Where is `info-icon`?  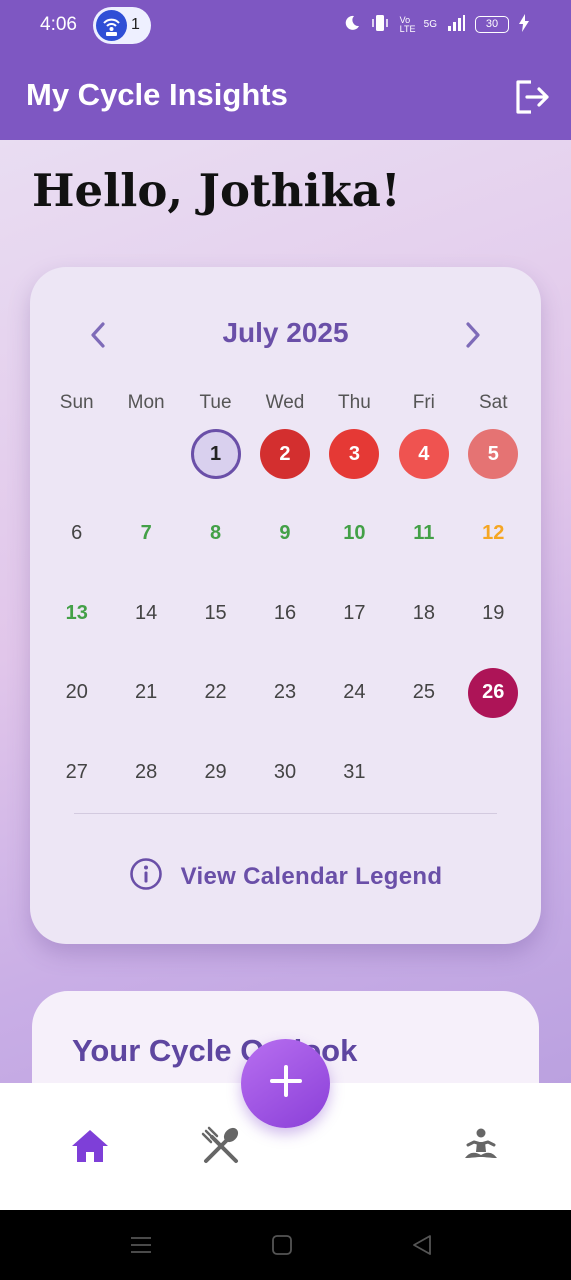
info-icon is located at coordinates (146, 876).